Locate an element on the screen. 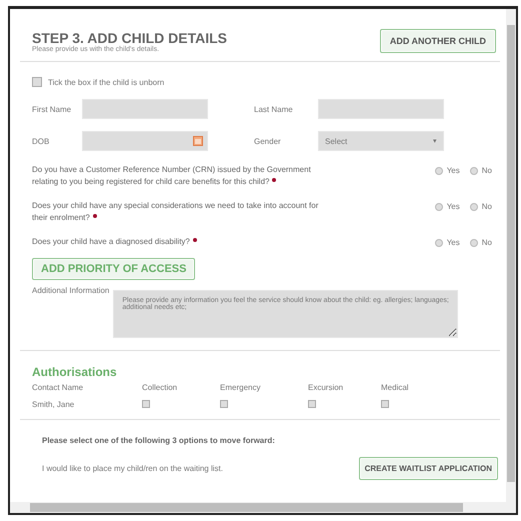 Image resolution: width=521 pixels, height=521 pixels. waitlist-text: I would like to place my child/ren on the waiting list. is located at coordinates (132, 468).